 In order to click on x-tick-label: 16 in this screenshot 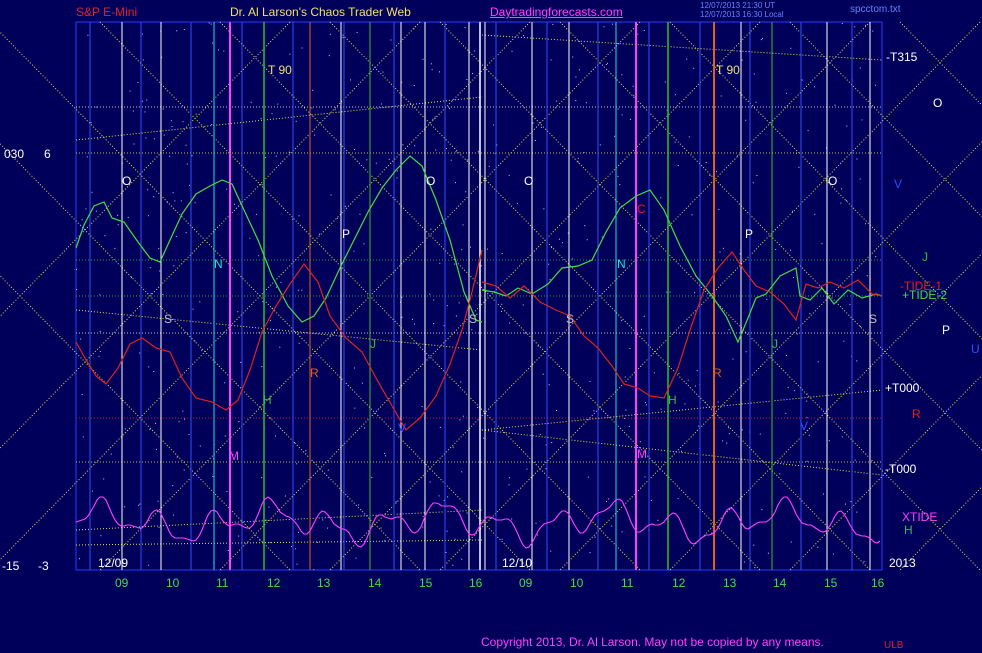, I will do `click(878, 583)`.